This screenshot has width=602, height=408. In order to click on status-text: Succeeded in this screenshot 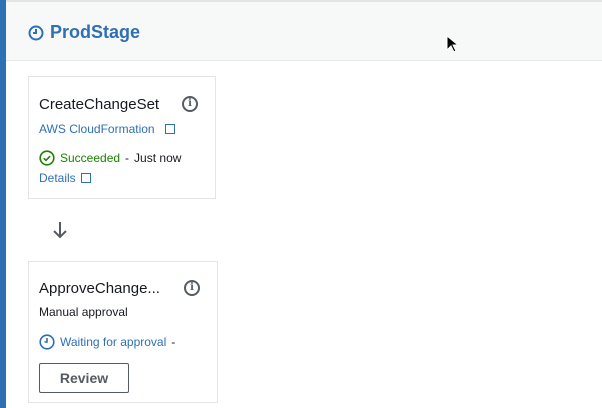, I will do `click(90, 158)`.